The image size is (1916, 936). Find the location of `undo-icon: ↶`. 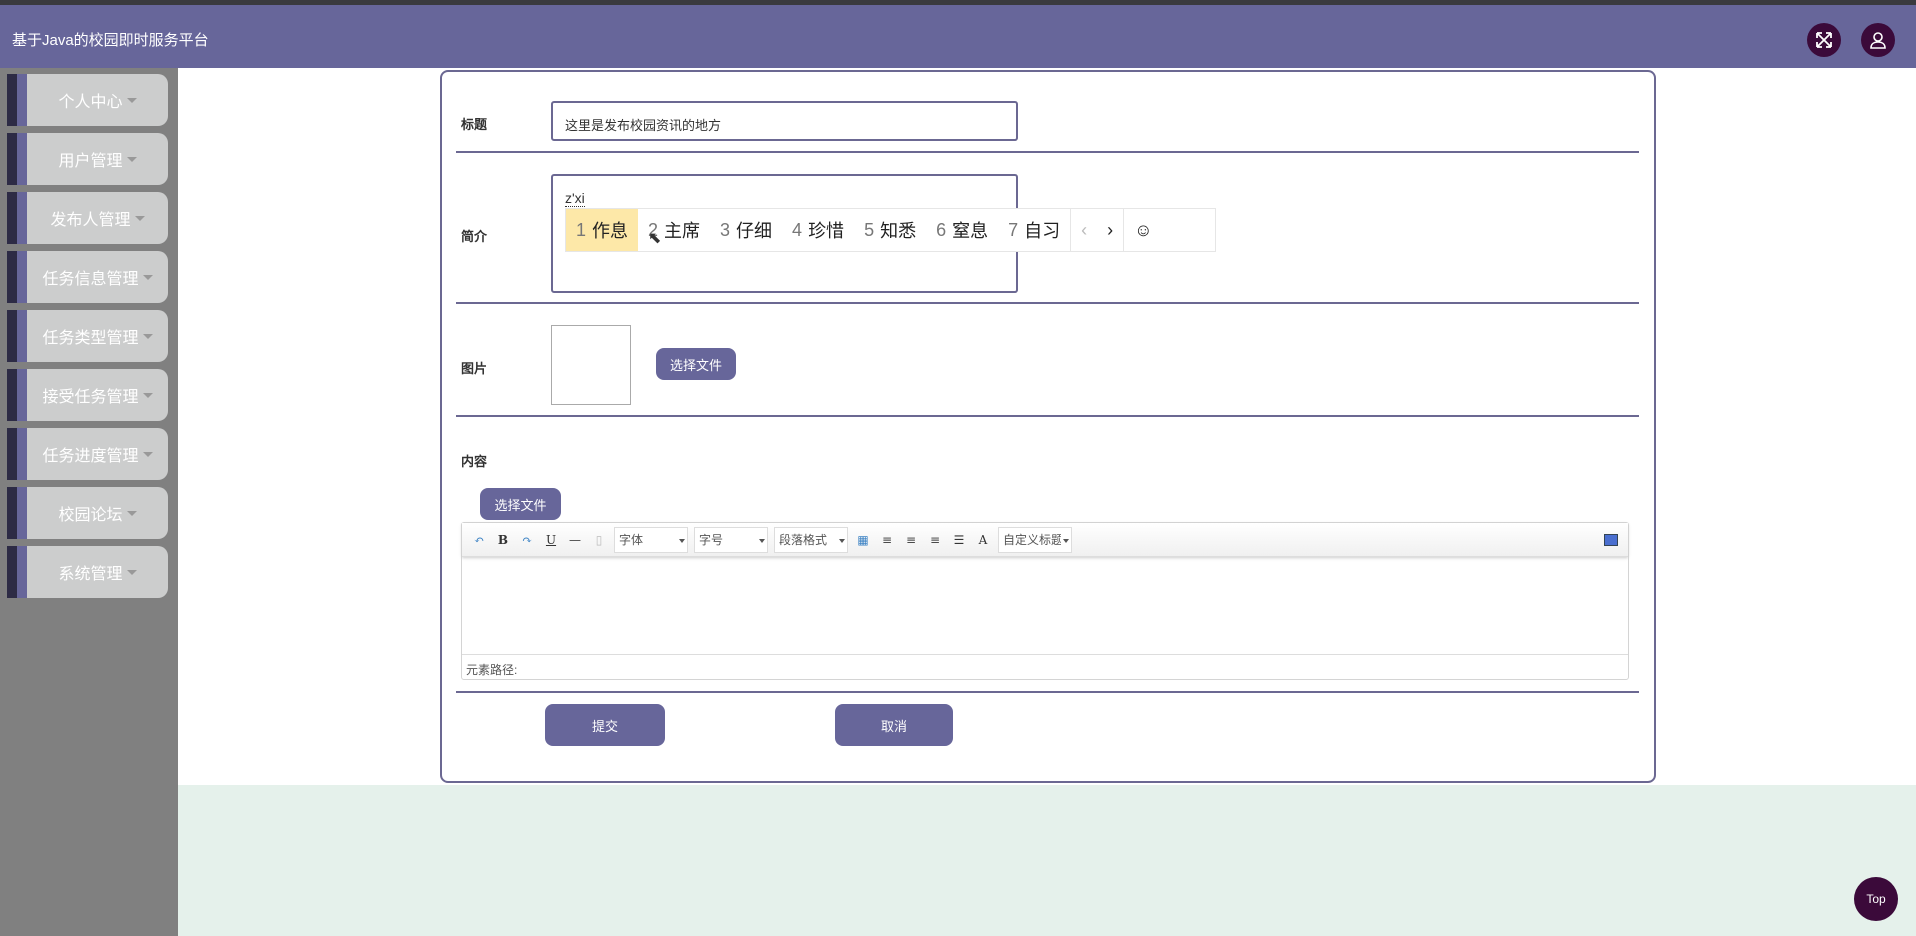

undo-icon: ↶ is located at coordinates (479, 540).